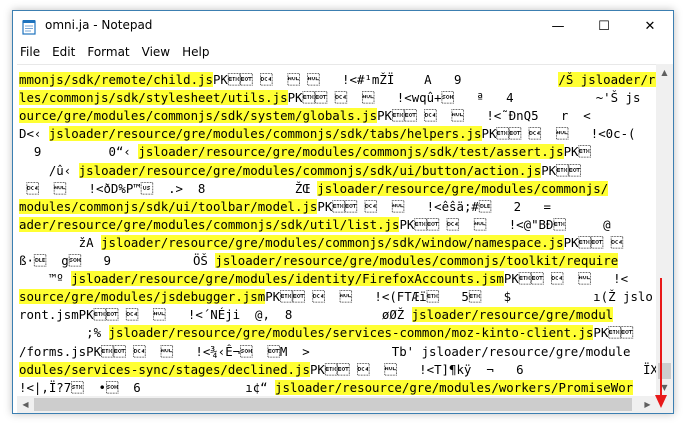 The width and height of the screenshot is (686, 425). Describe the element at coordinates (99, 25) in the screenshot. I see `window-title: omni.ja - Notepad` at that location.